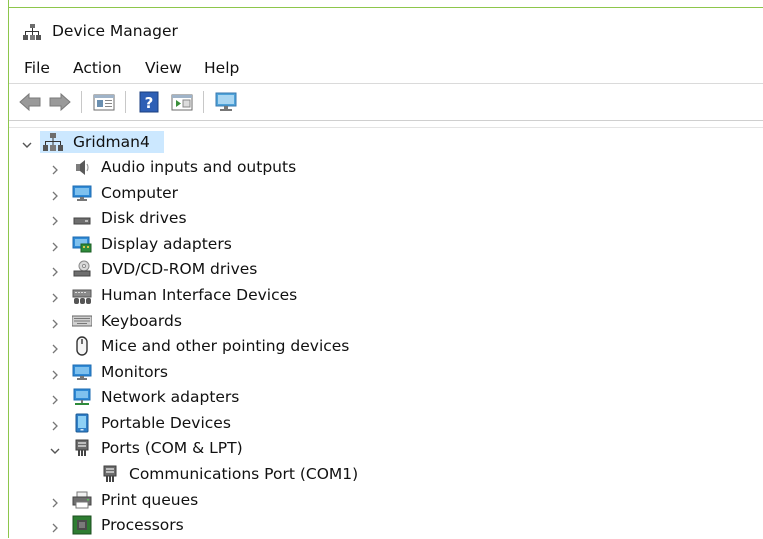 Image resolution: width=763 pixels, height=539 pixels. Describe the element at coordinates (82, 321) in the screenshot. I see `keyboard-icon` at that location.